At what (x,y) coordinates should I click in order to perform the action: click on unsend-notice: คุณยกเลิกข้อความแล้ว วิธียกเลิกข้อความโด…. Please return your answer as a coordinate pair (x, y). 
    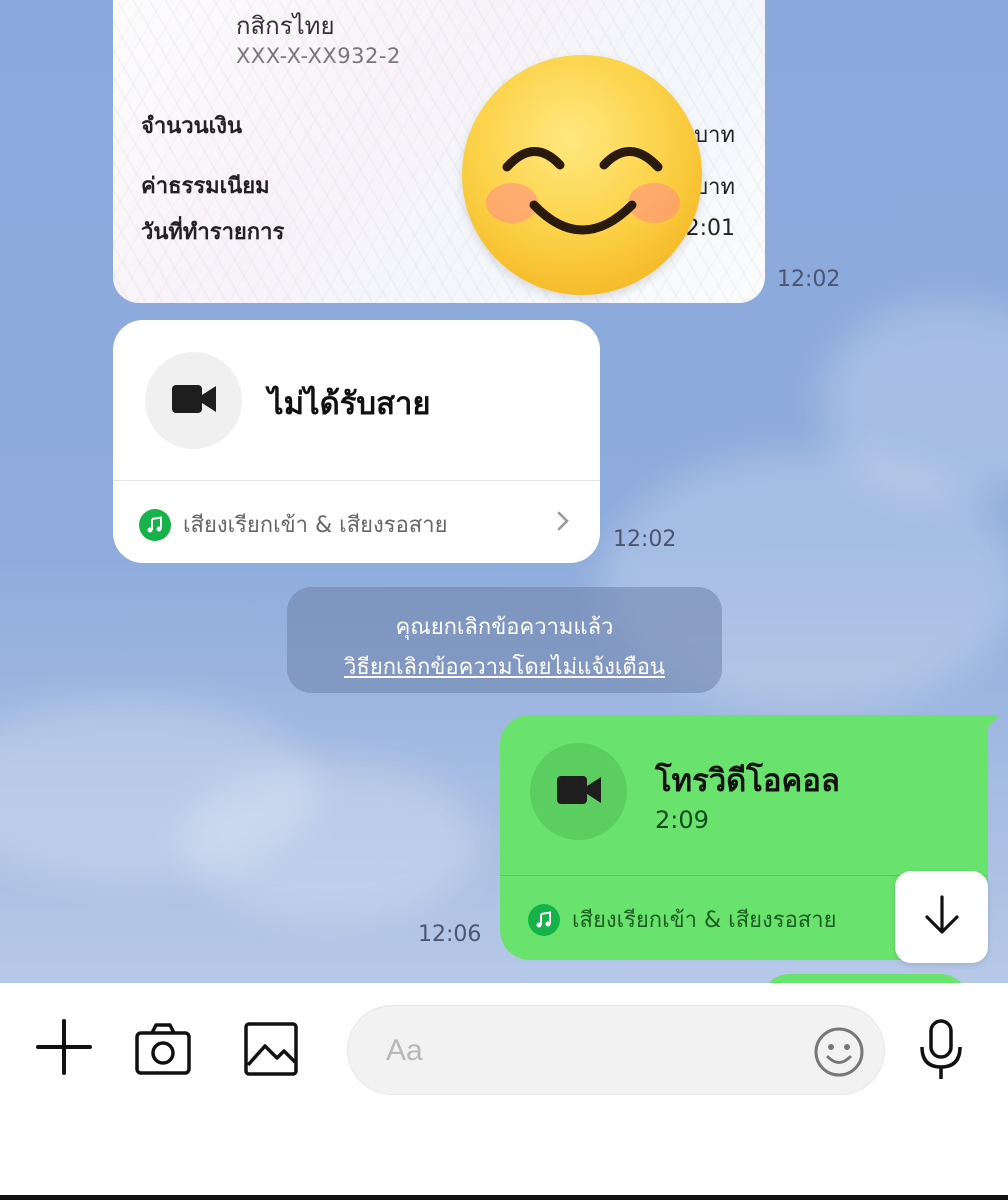
    Looking at the image, I should click on (504, 640).